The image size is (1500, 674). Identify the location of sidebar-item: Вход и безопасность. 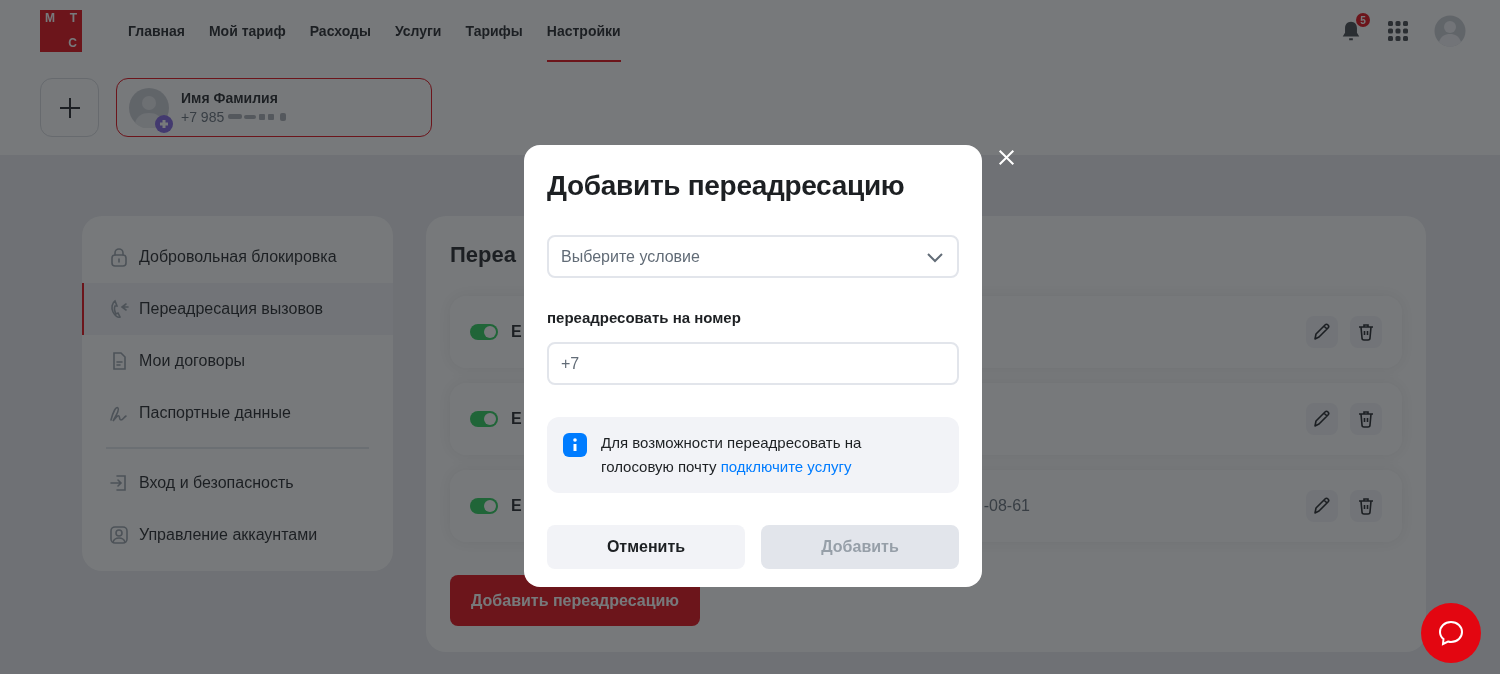
(237, 483).